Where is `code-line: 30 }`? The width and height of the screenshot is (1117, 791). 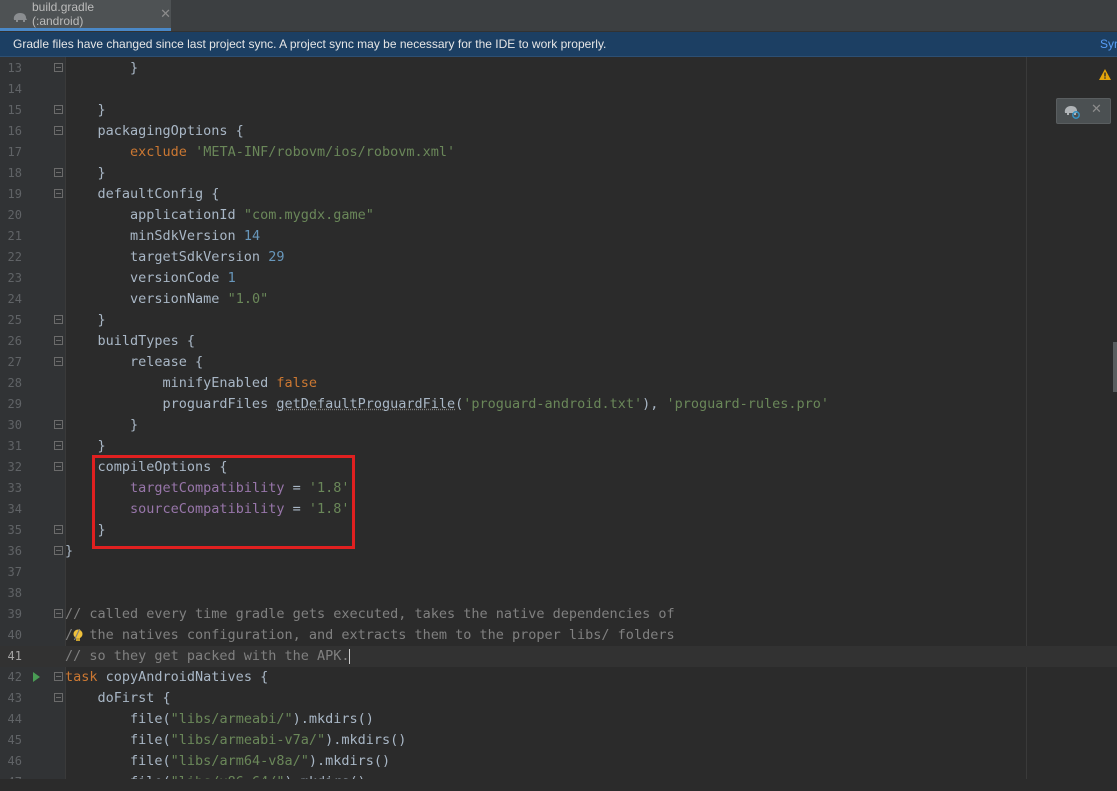
code-line: 30 } is located at coordinates (558, 425).